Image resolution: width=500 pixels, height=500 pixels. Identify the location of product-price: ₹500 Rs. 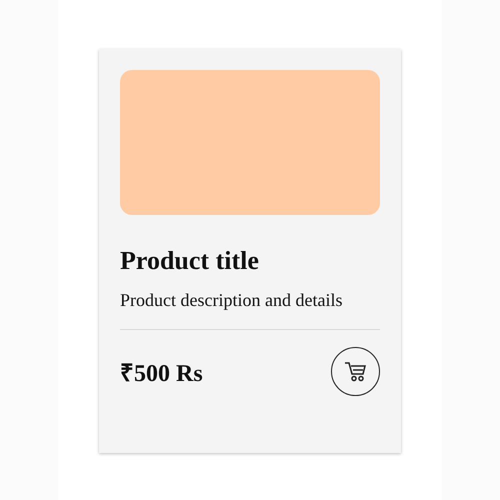
(161, 374).